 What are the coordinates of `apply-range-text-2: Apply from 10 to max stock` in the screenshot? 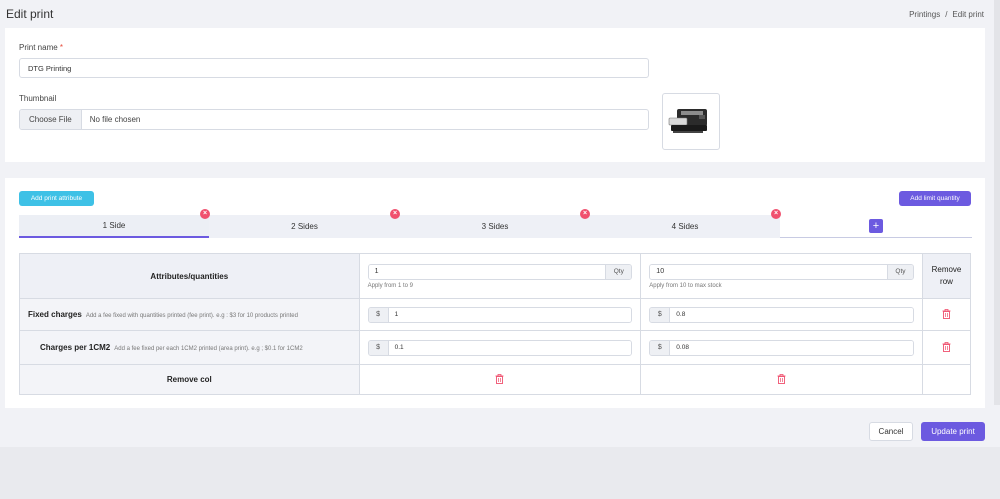 It's located at (685, 285).